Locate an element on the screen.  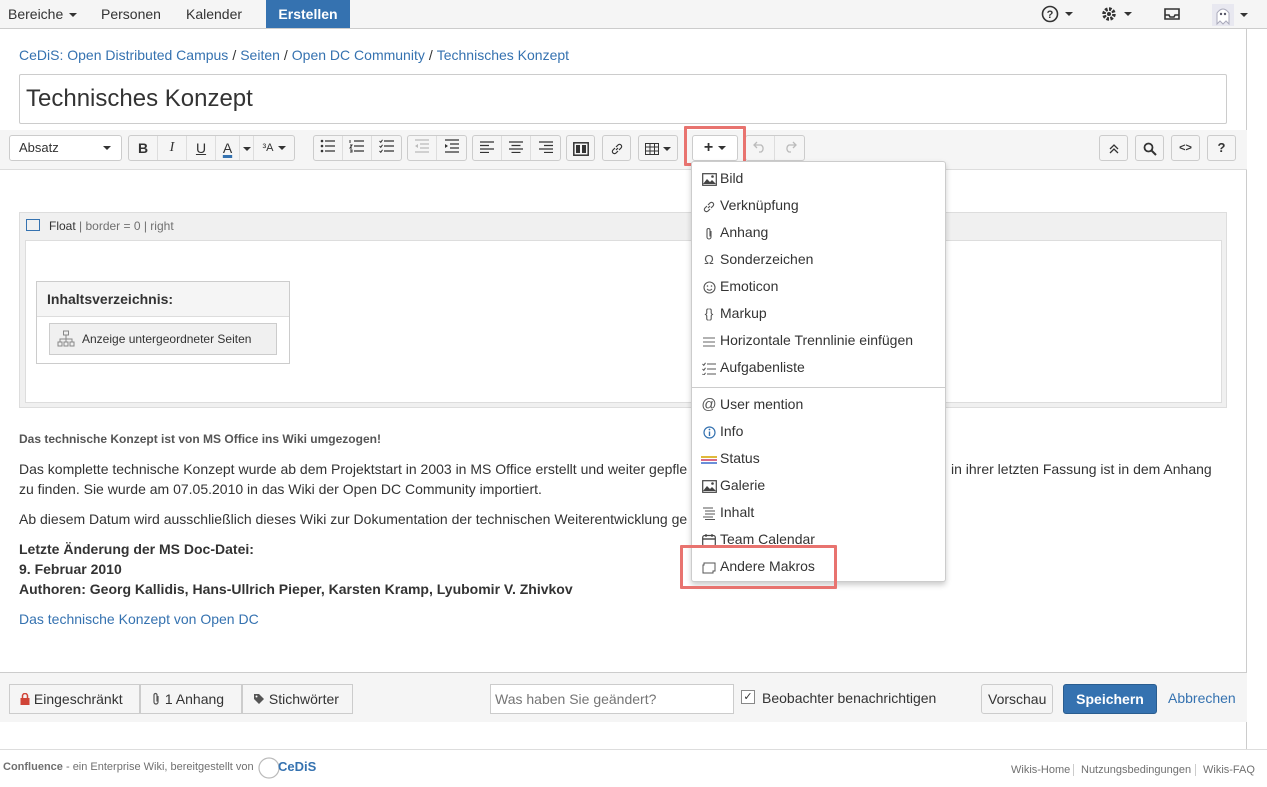
notify-watchers-label: Beobachter benachrichtigen is located at coordinates (849, 698).